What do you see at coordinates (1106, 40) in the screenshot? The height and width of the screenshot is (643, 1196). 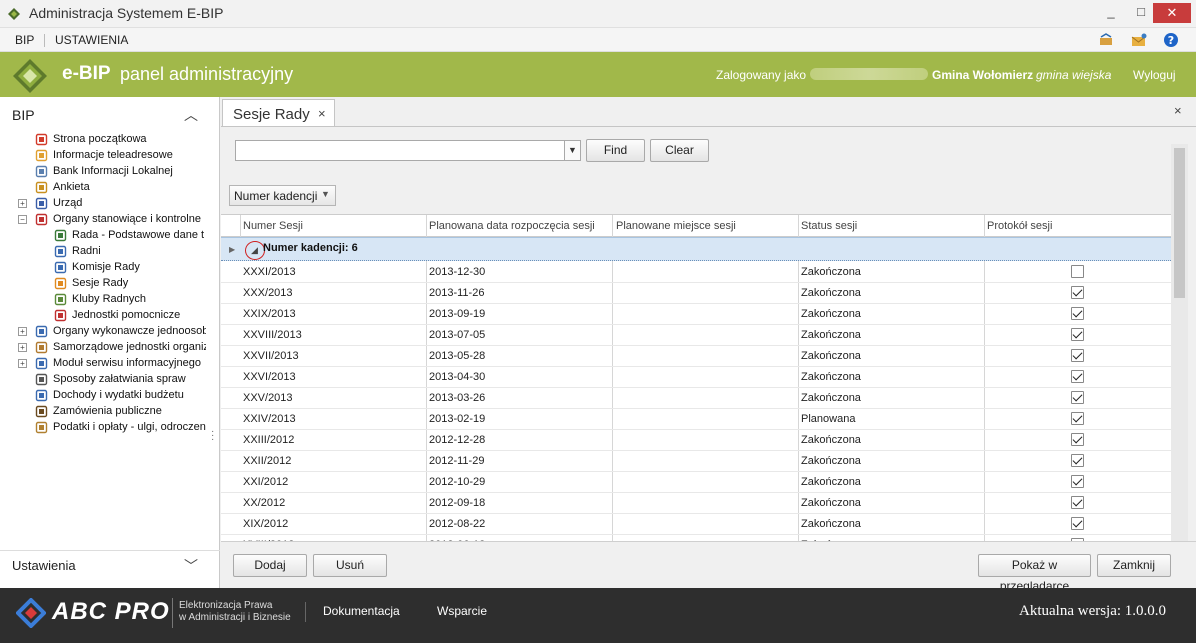 I see `sync-icon` at bounding box center [1106, 40].